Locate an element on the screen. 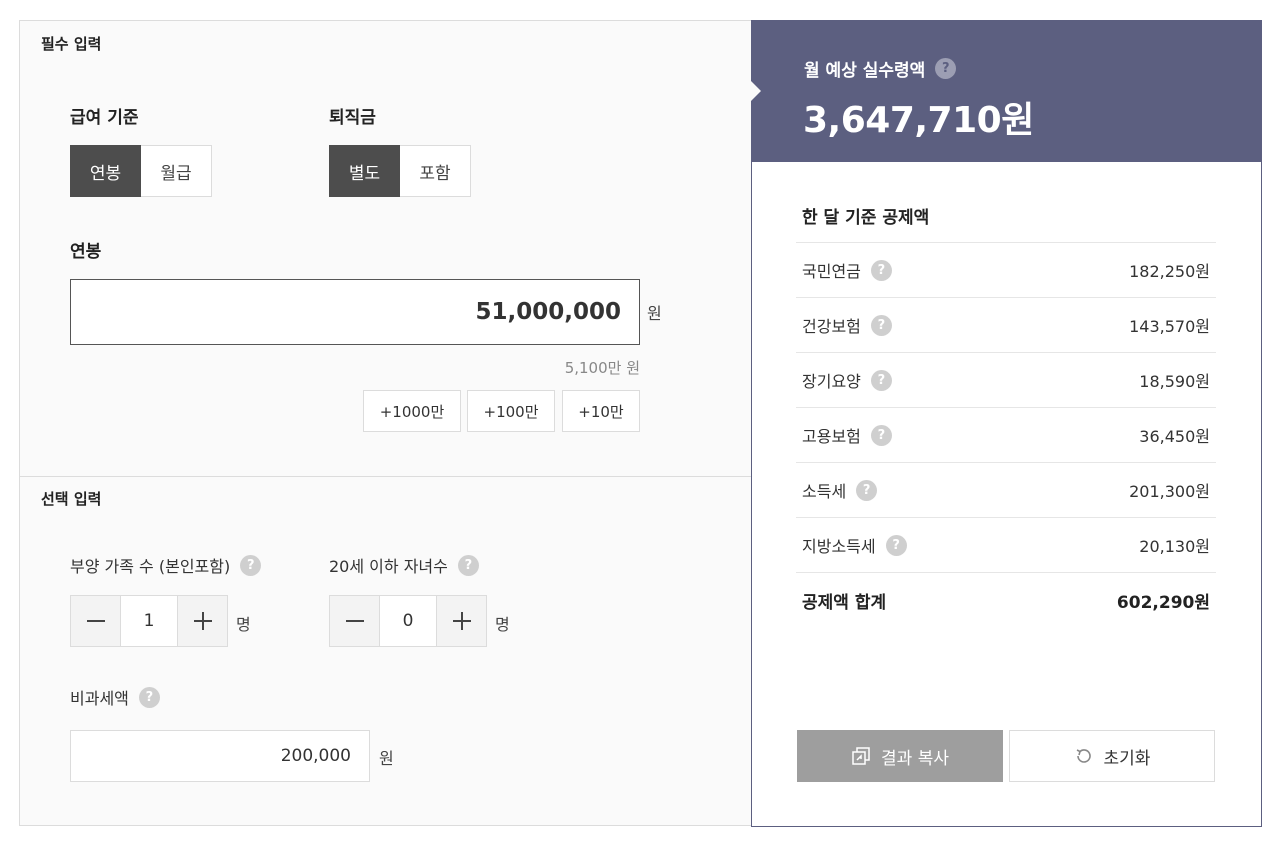 The width and height of the screenshot is (1280, 841). children-minus-button is located at coordinates (354, 621).